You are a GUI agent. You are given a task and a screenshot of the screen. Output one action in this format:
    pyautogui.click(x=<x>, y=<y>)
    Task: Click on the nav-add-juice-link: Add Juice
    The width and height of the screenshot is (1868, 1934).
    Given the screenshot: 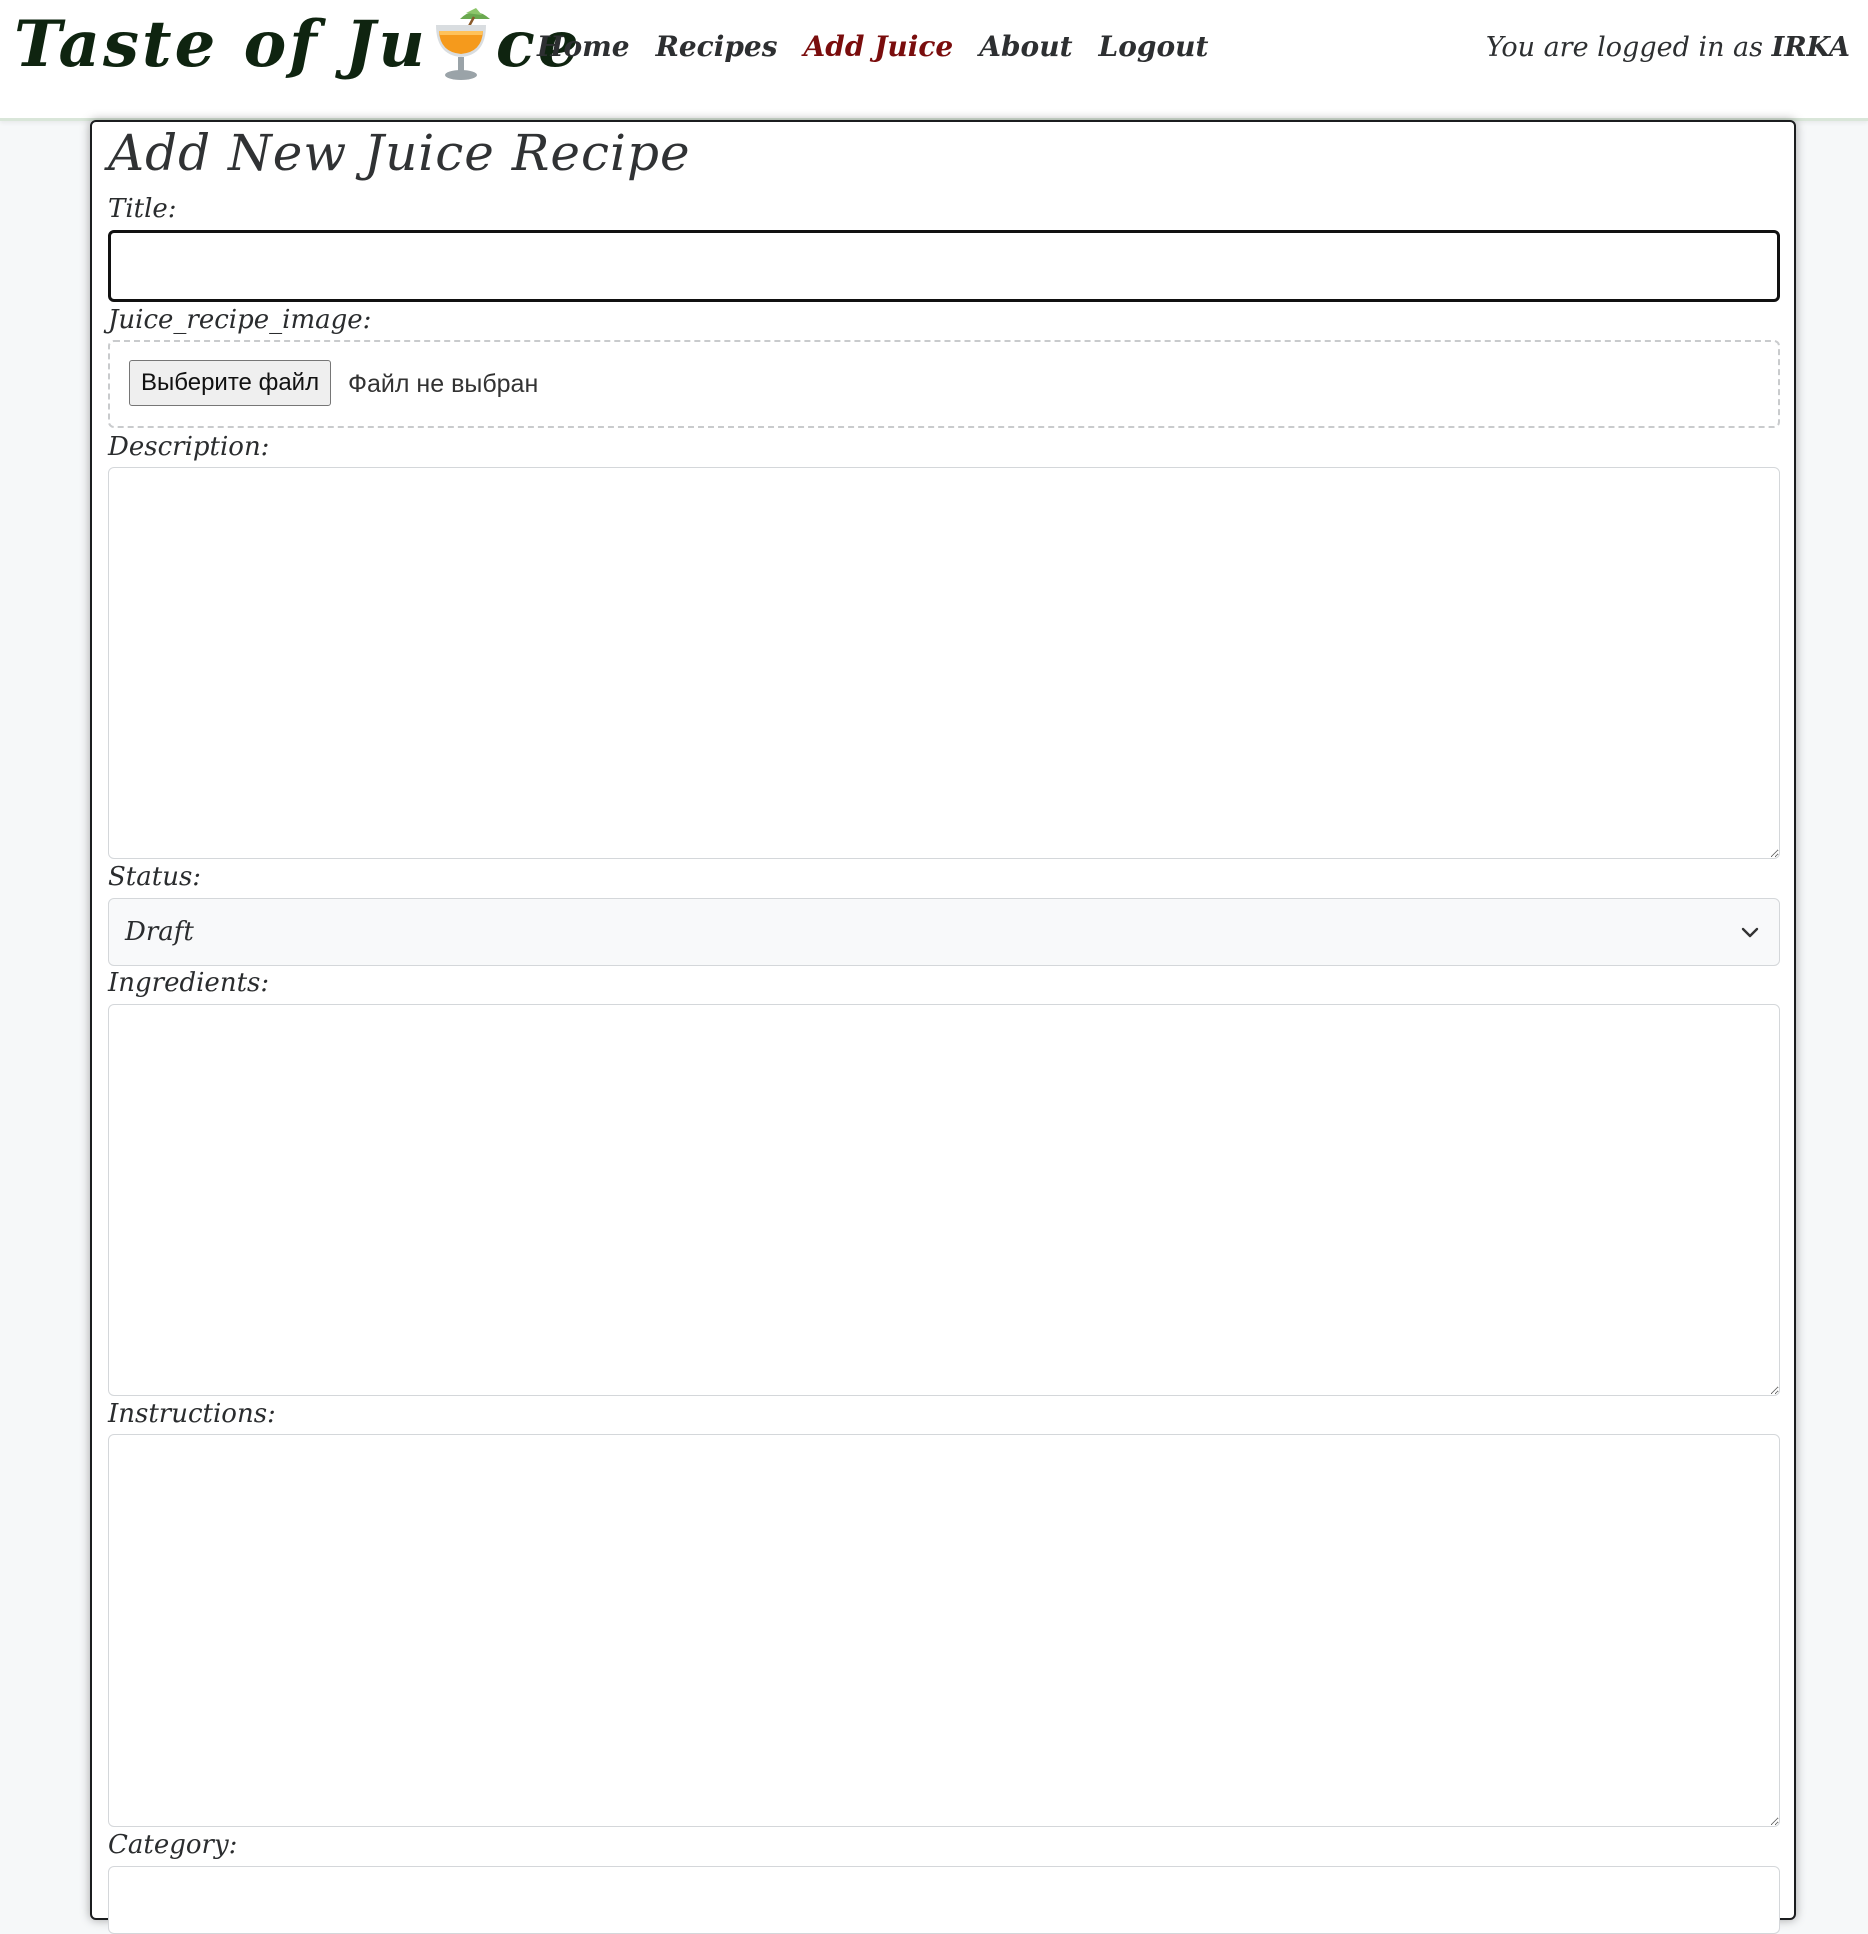 What is the action you would take?
    pyautogui.click(x=879, y=46)
    